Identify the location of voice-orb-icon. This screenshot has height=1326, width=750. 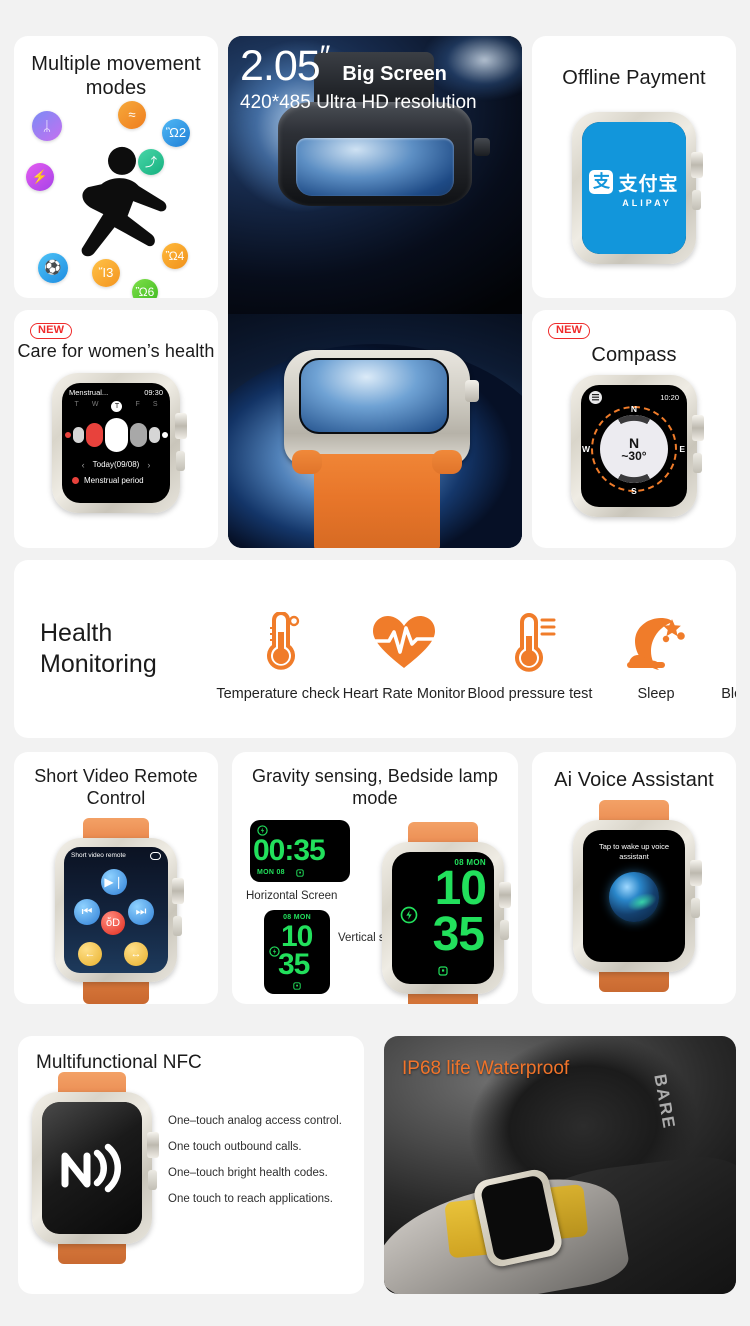
(634, 896).